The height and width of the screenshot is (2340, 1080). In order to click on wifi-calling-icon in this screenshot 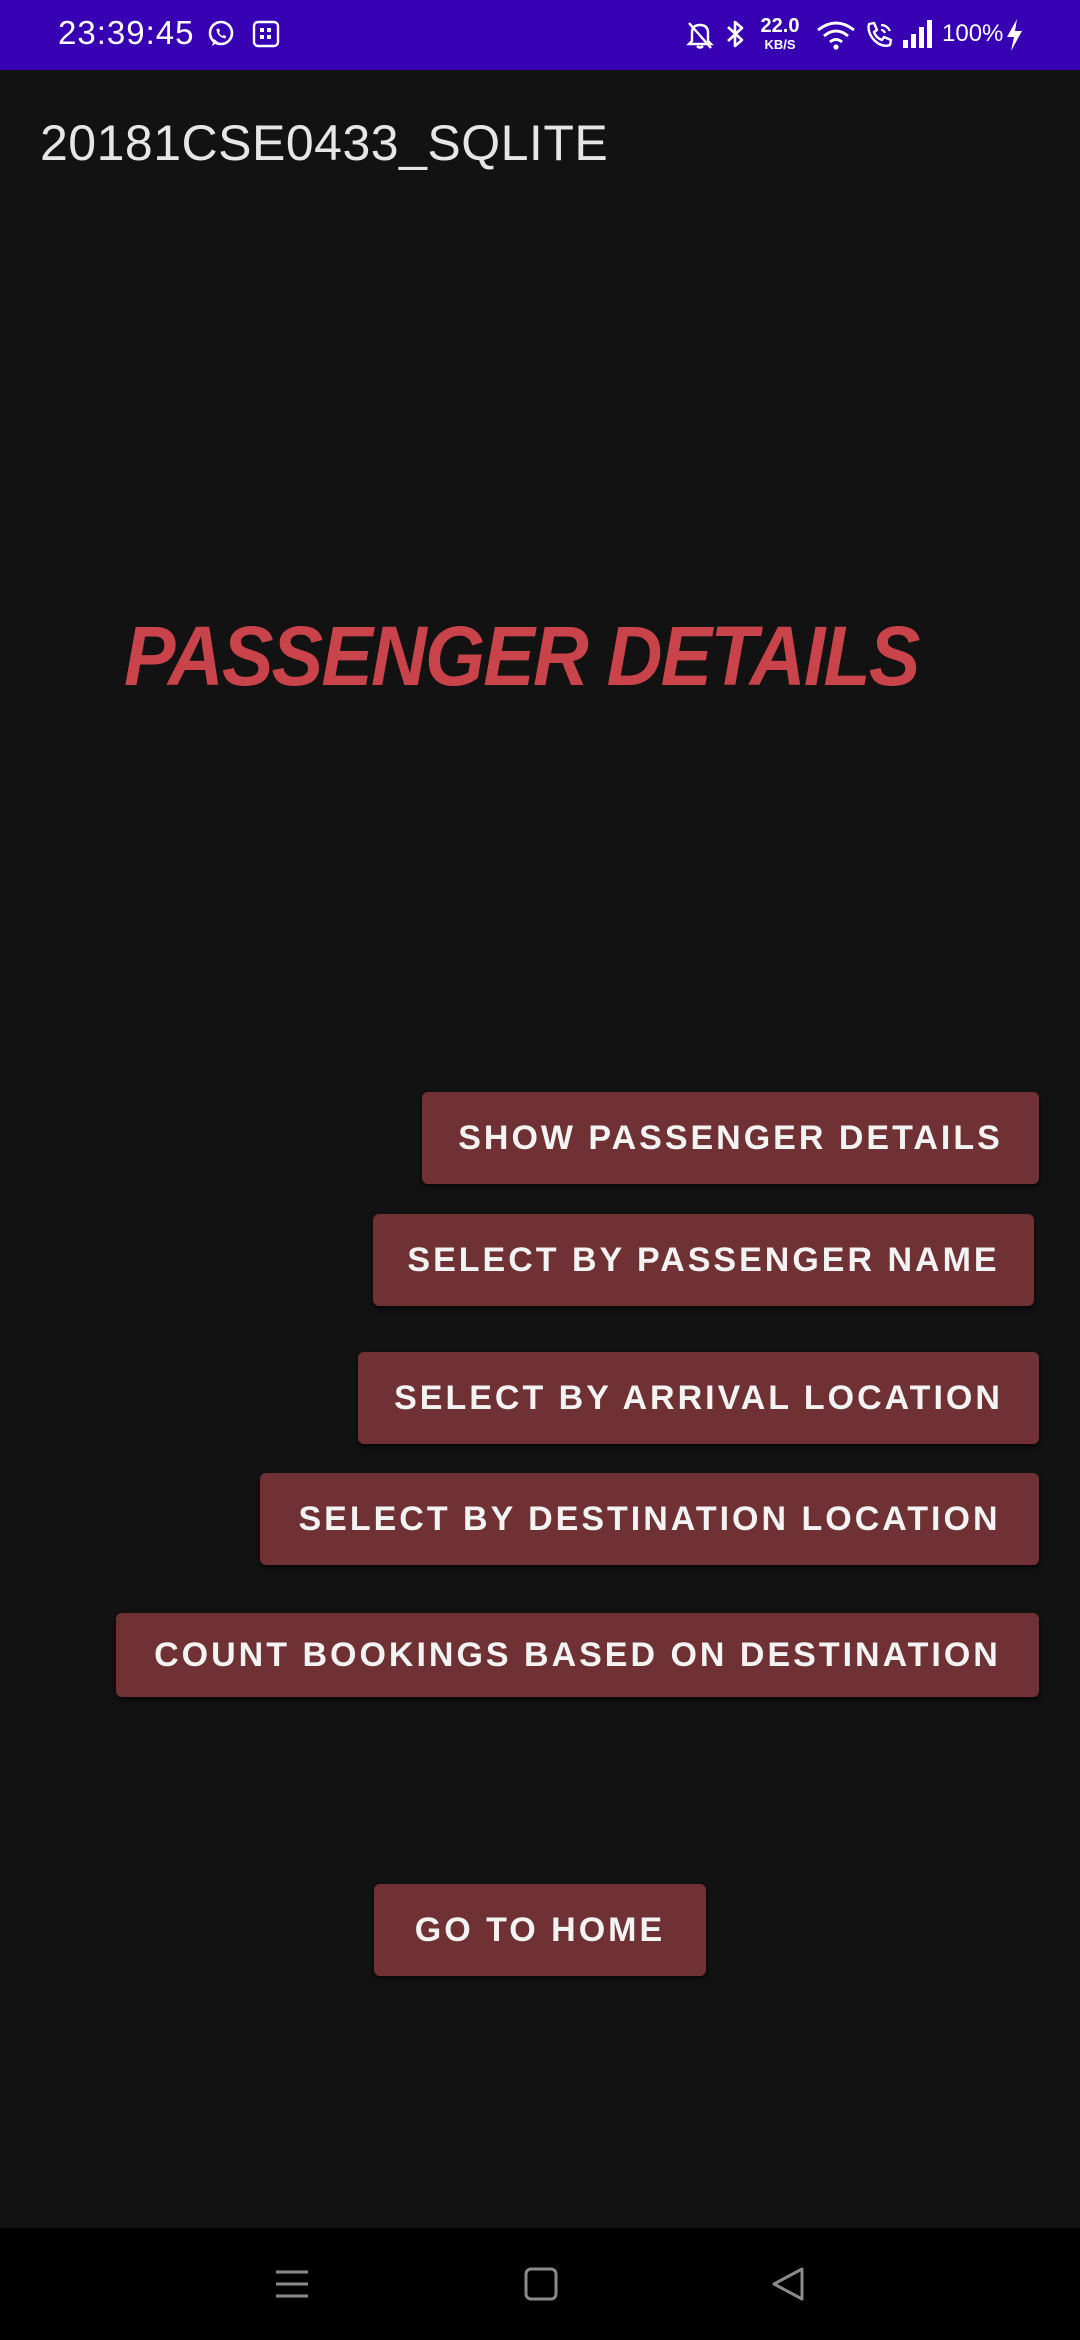, I will do `click(880, 34)`.